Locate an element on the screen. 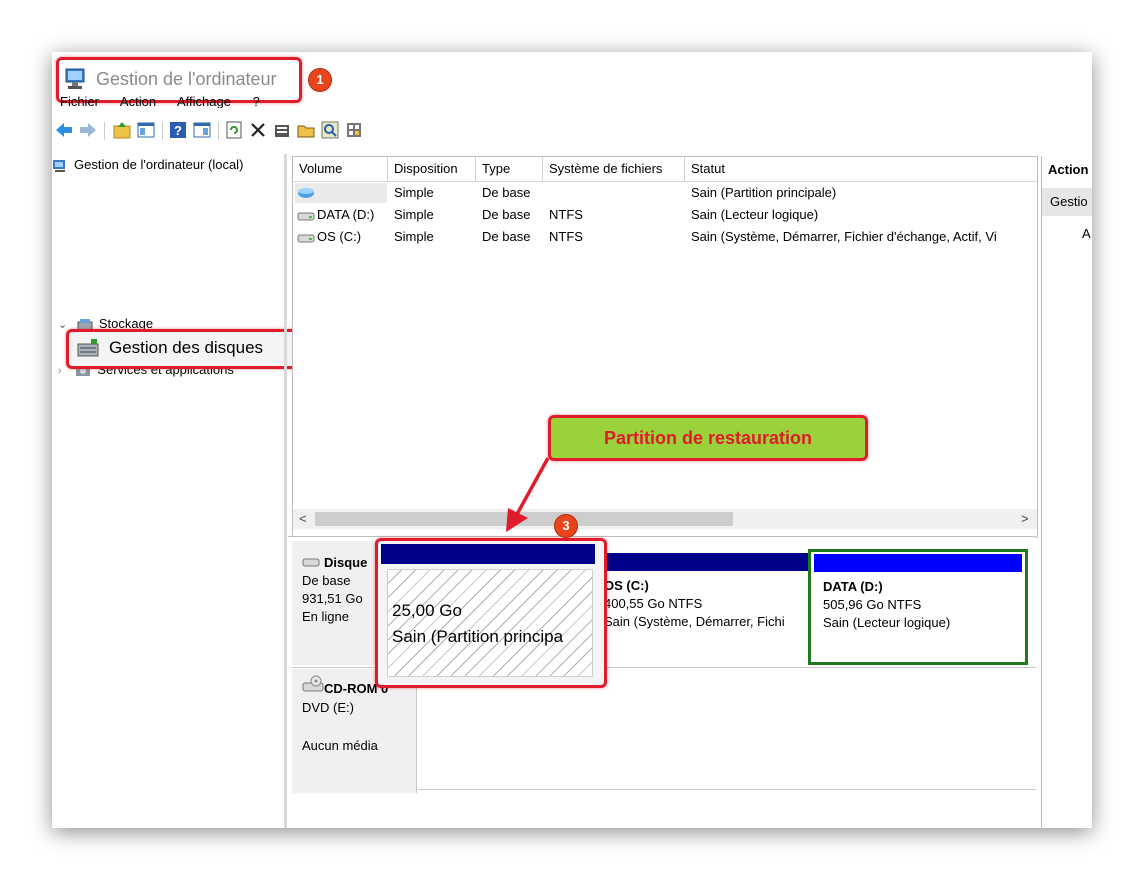 The width and height of the screenshot is (1144, 880). partition-os-status: Sain (Système, Démarrer, Fichi is located at coordinates (694, 621).